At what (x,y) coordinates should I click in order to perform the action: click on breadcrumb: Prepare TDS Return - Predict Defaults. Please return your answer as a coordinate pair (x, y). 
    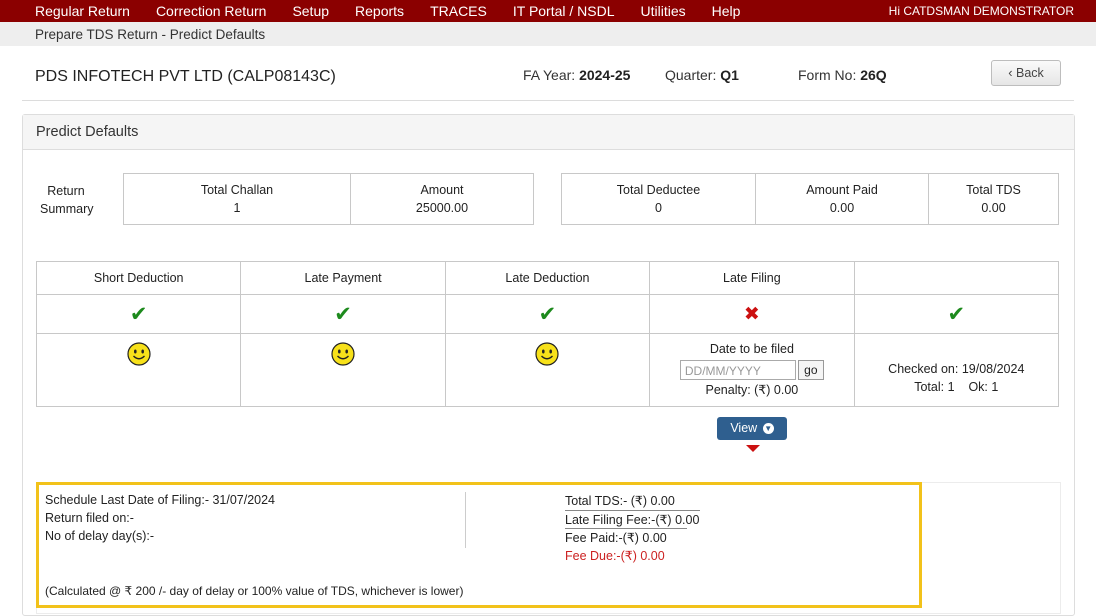
    Looking at the image, I should click on (548, 34).